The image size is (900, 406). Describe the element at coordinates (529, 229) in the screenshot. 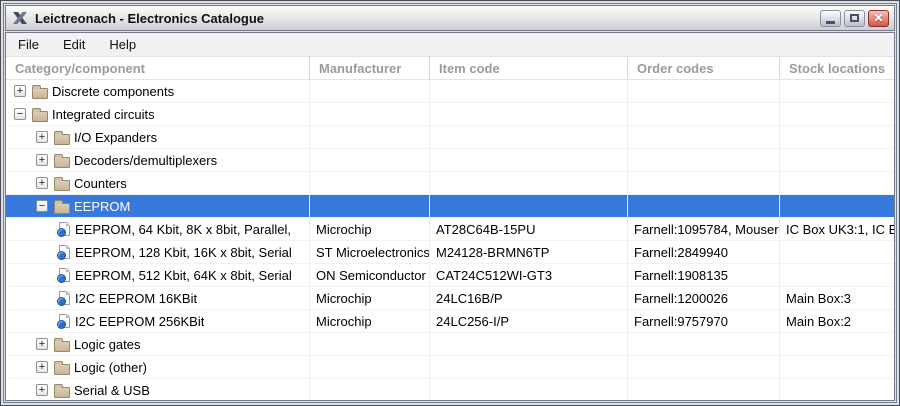

I see `item-code-cell: AT28C64B-15PU` at that location.